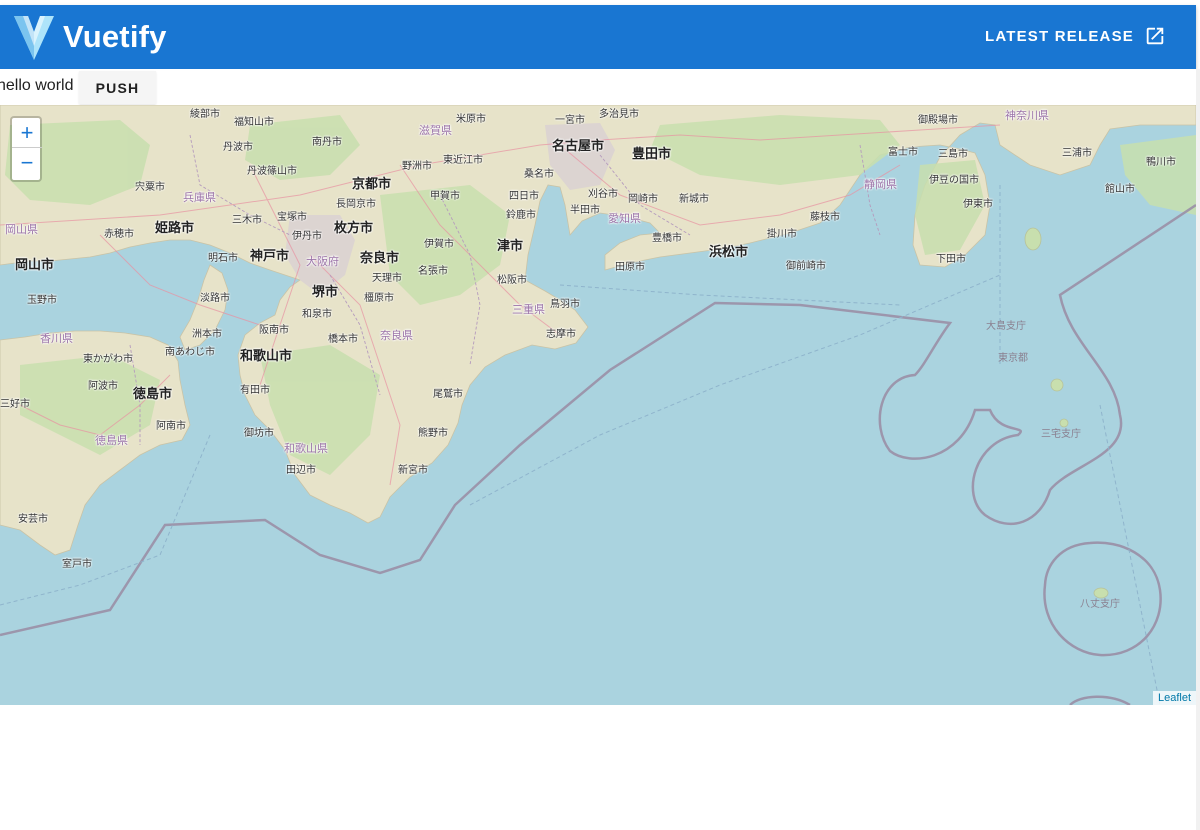 The height and width of the screenshot is (830, 1200). What do you see at coordinates (978, 204) in the screenshot?
I see `map-label: 伊東市` at bounding box center [978, 204].